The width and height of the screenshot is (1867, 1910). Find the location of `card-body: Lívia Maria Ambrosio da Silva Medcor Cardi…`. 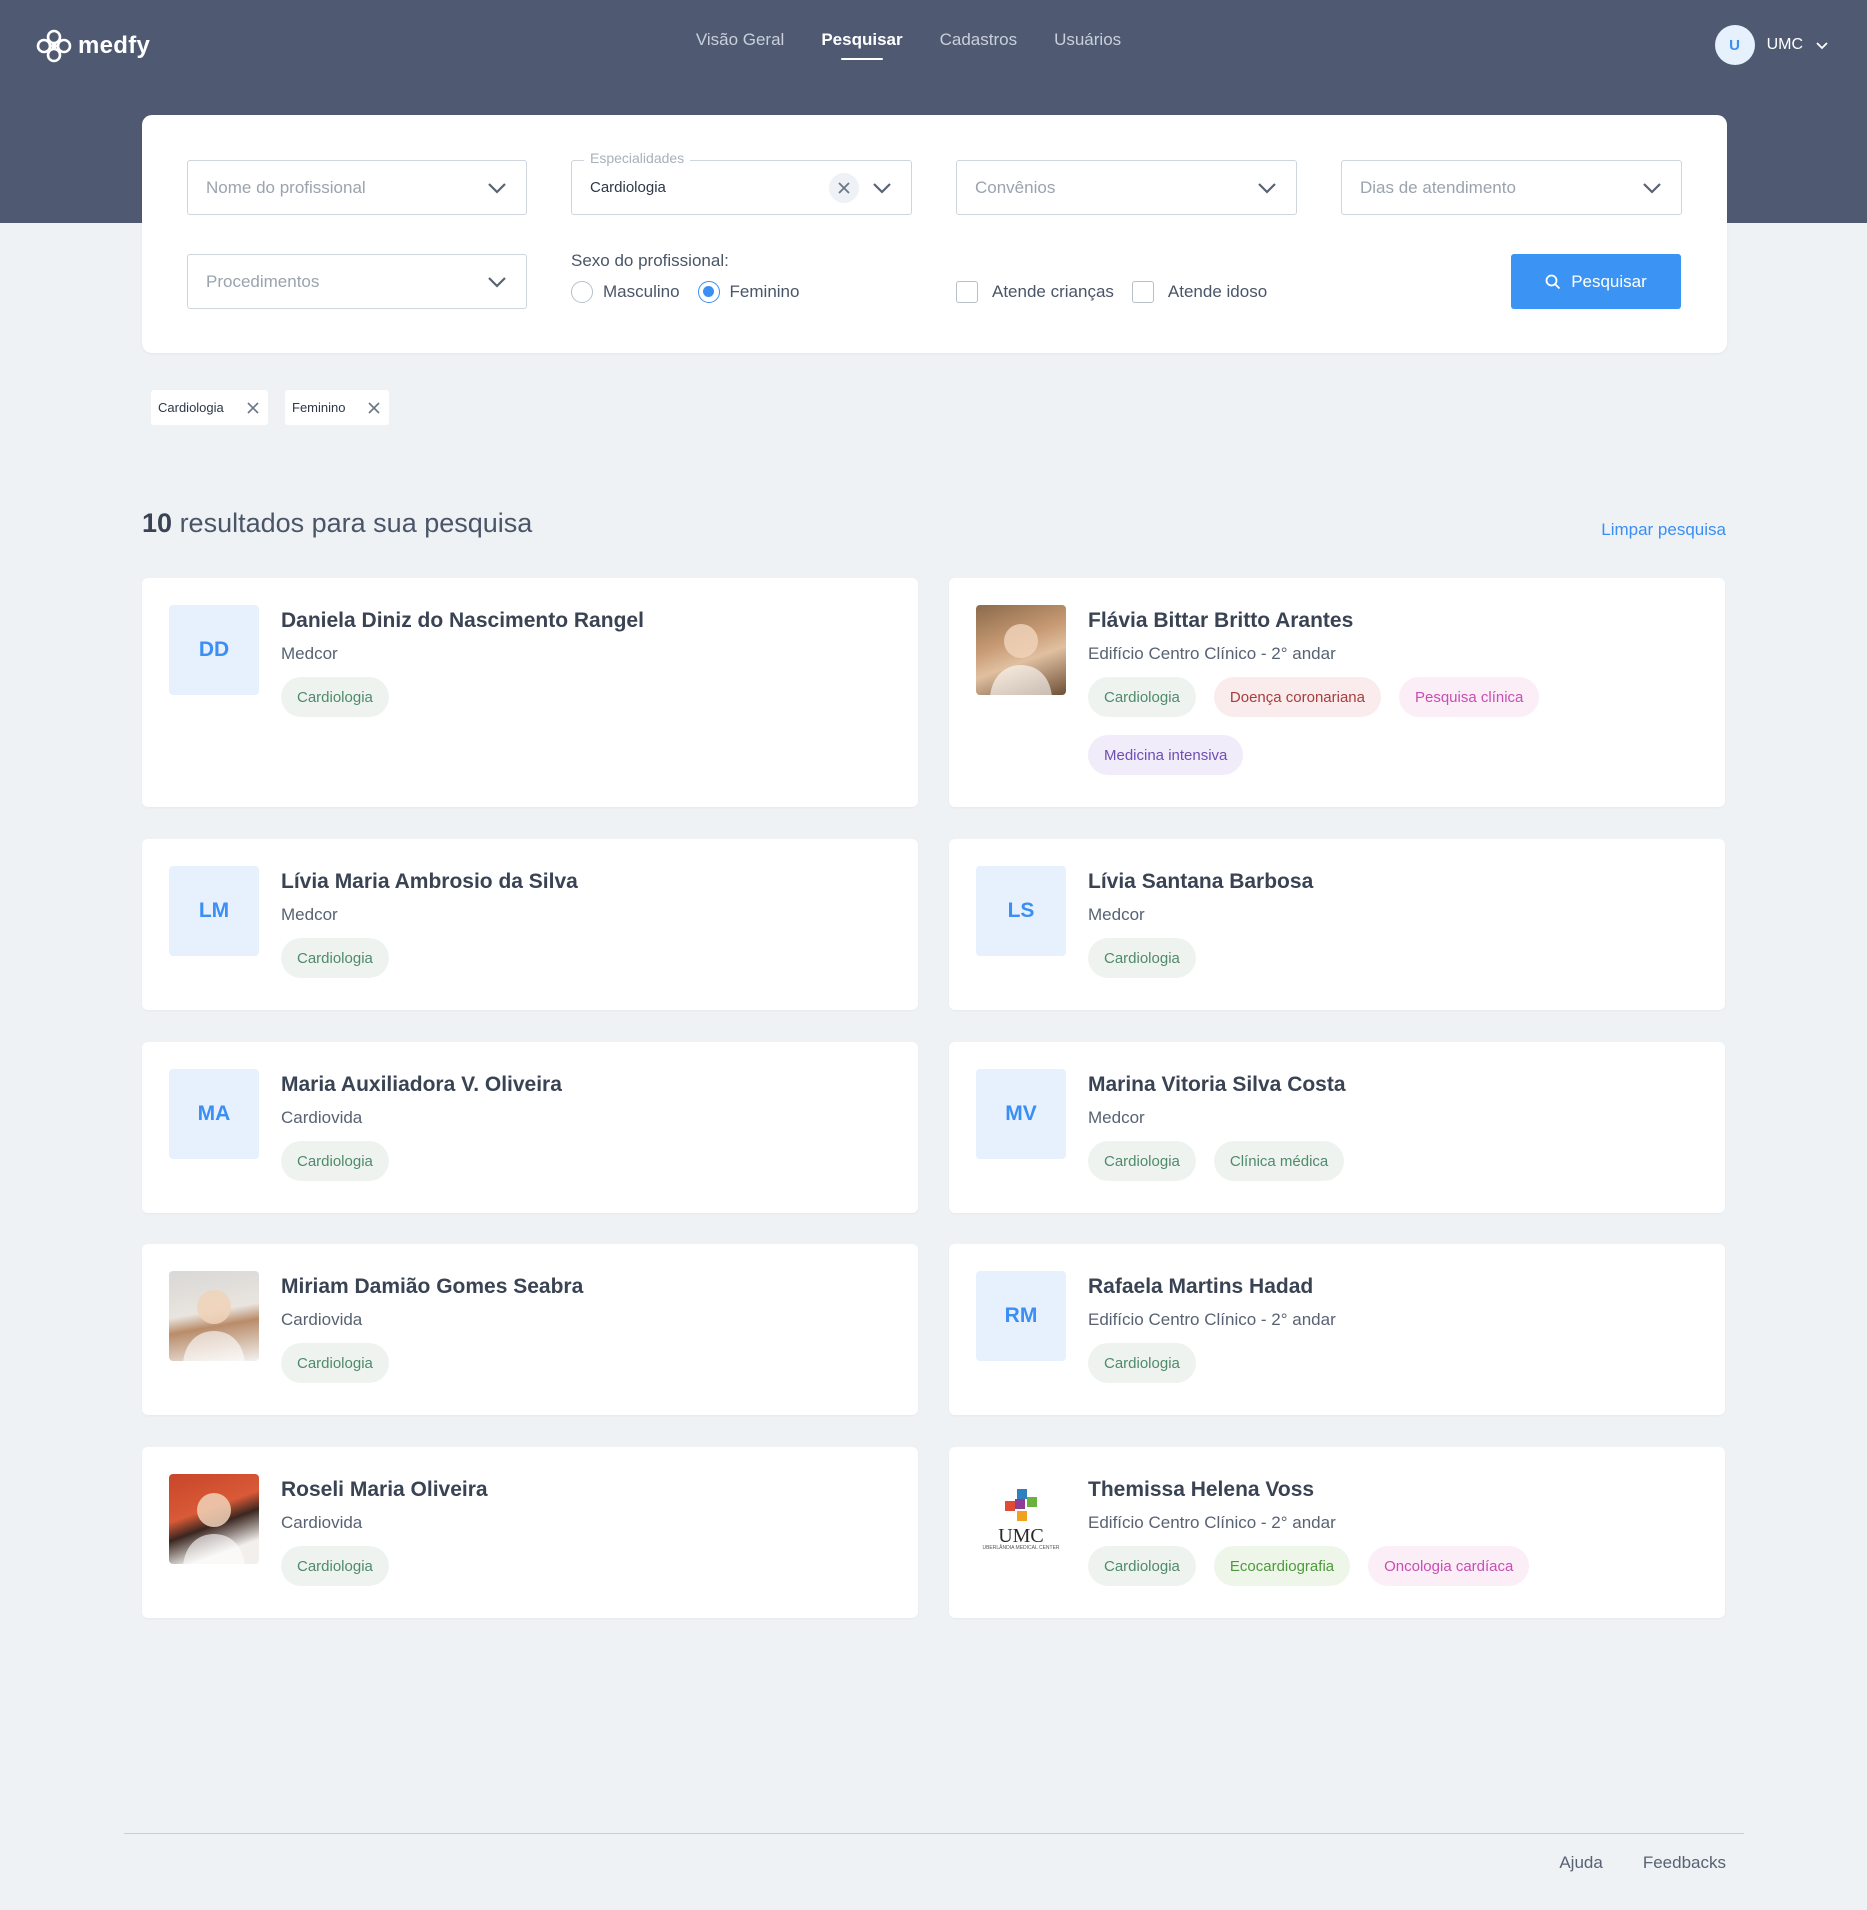

card-body: Lívia Maria Ambrosio da Silva Medcor Cardi… is located at coordinates (589, 923).